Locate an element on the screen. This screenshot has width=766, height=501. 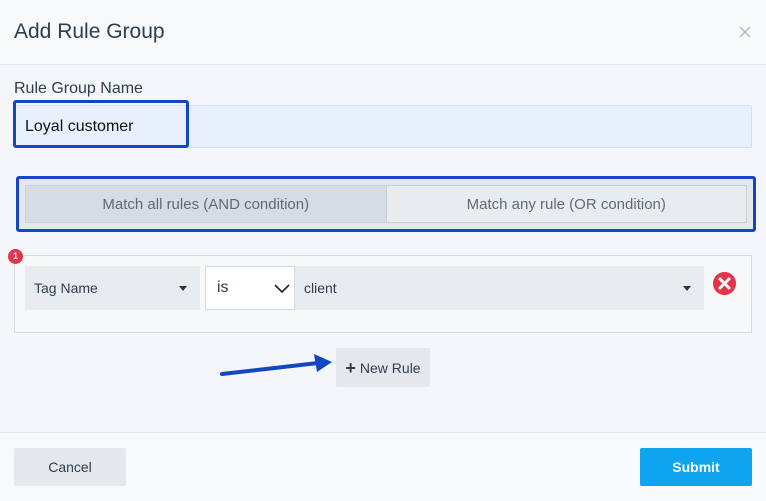
dialog-header: Add Rule Group is located at coordinates (383, 32).